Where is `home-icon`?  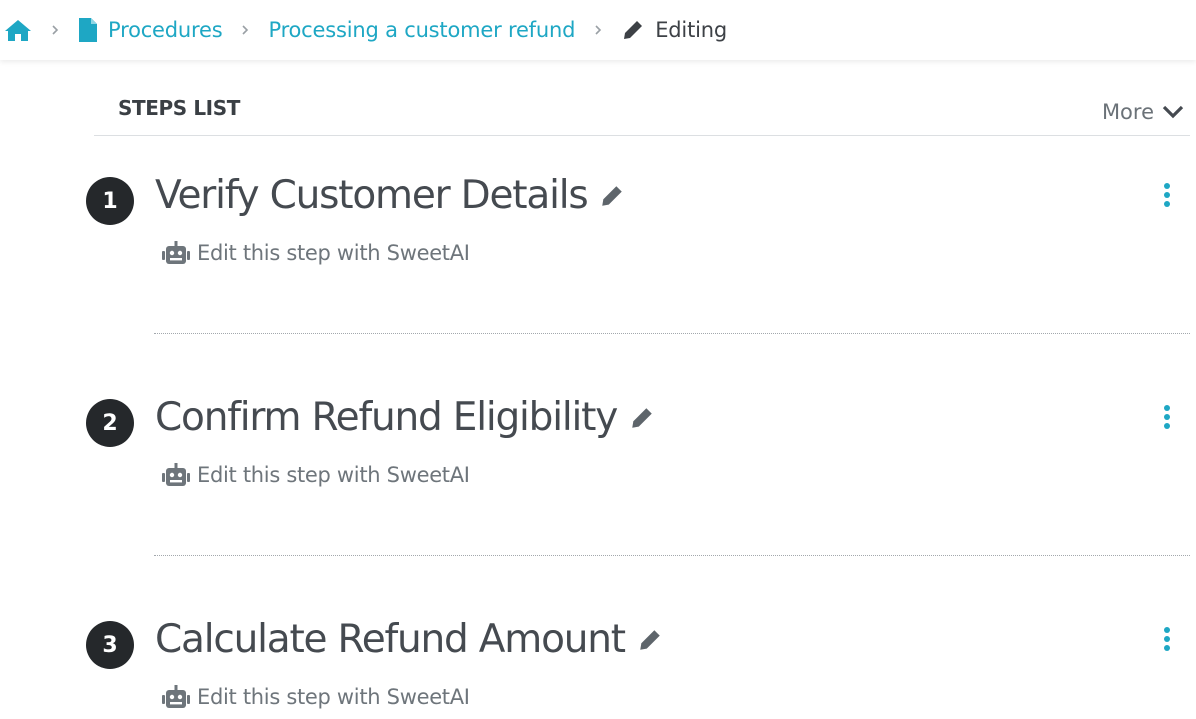 home-icon is located at coordinates (18, 30).